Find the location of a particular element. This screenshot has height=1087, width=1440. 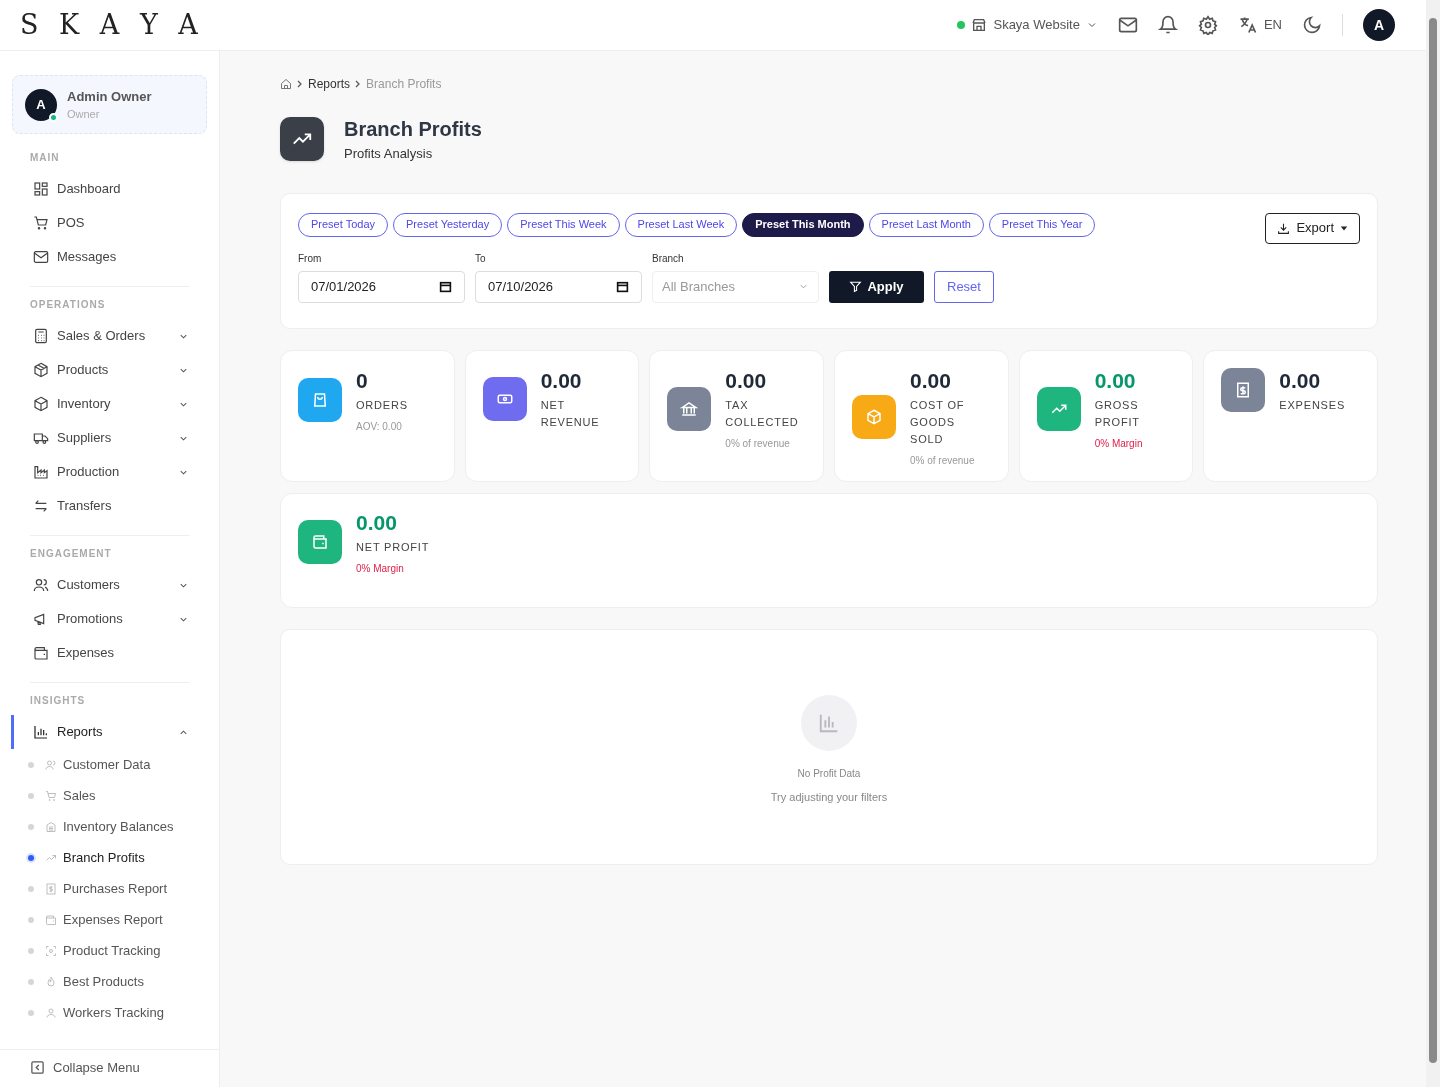

trend-icon is located at coordinates (302, 138).